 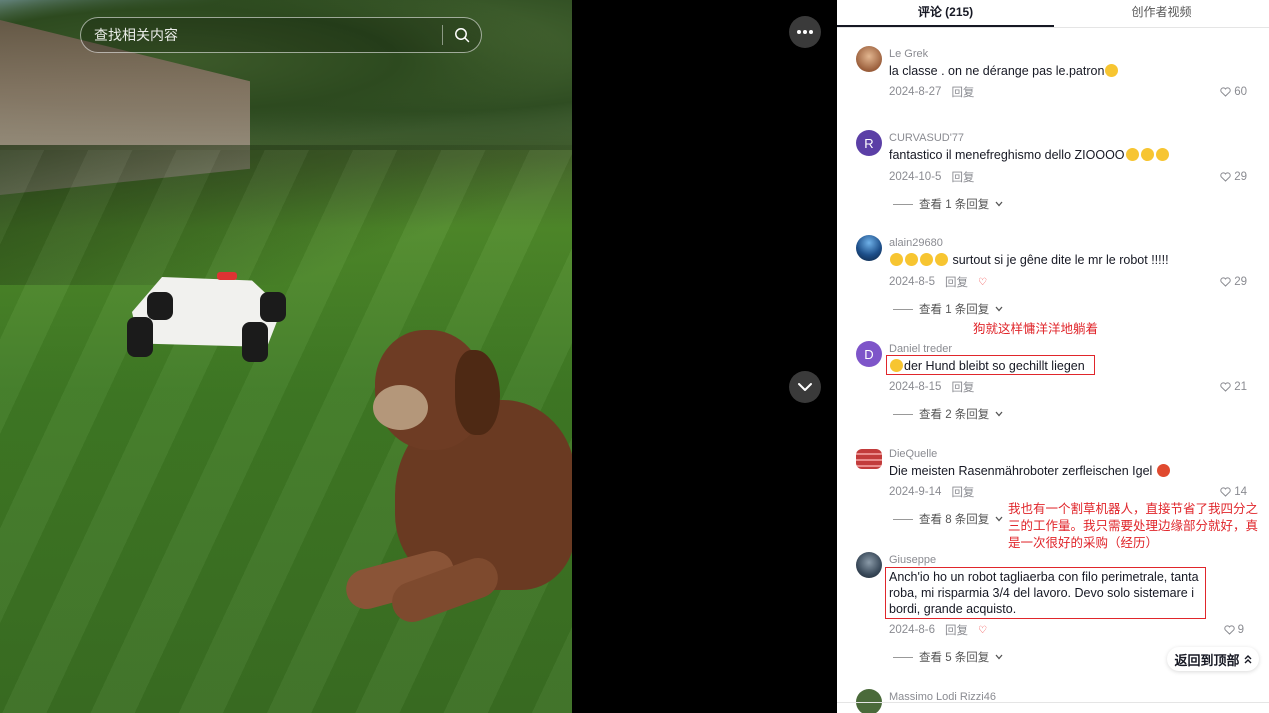 What do you see at coordinates (948, 414) in the screenshot?
I see `view-replies-button: 查看 2 条回复` at bounding box center [948, 414].